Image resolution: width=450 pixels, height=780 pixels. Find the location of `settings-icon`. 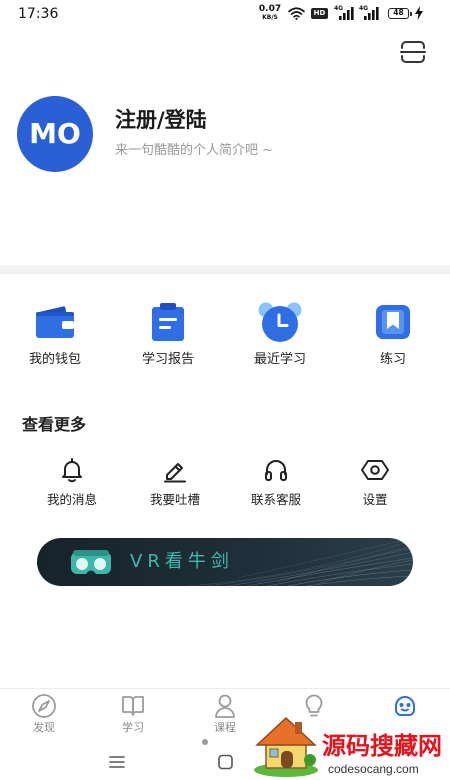

settings-icon is located at coordinates (375, 470).